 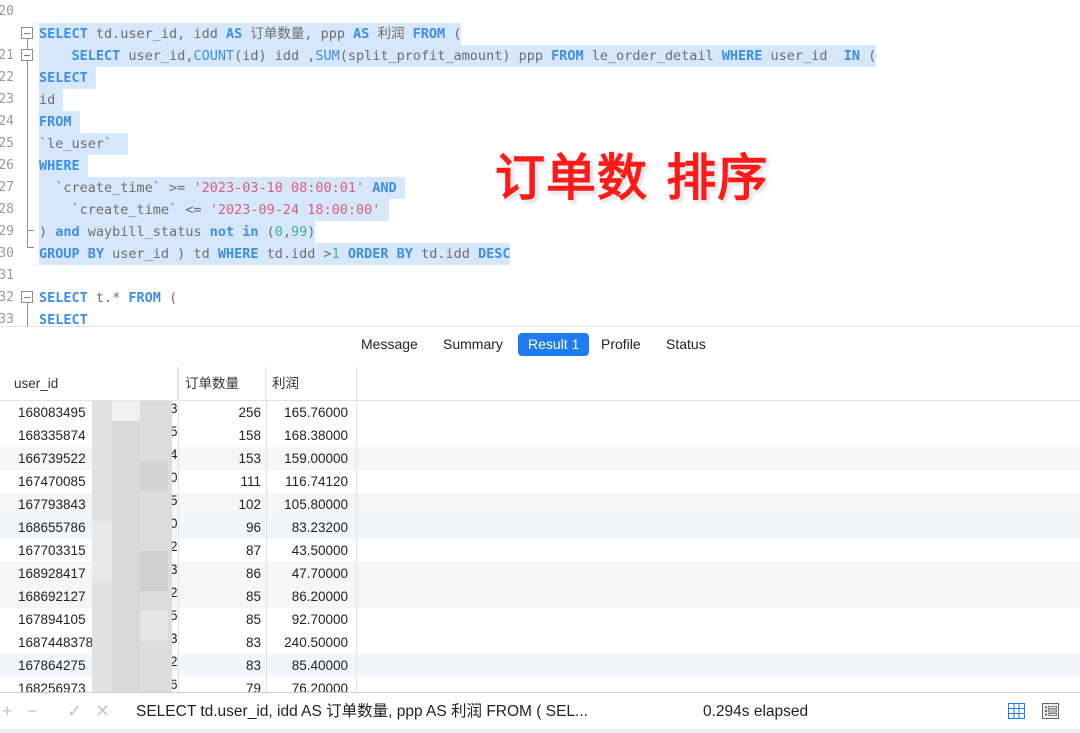 I want to click on code-token: user_id ) td, so click(x=161, y=254).